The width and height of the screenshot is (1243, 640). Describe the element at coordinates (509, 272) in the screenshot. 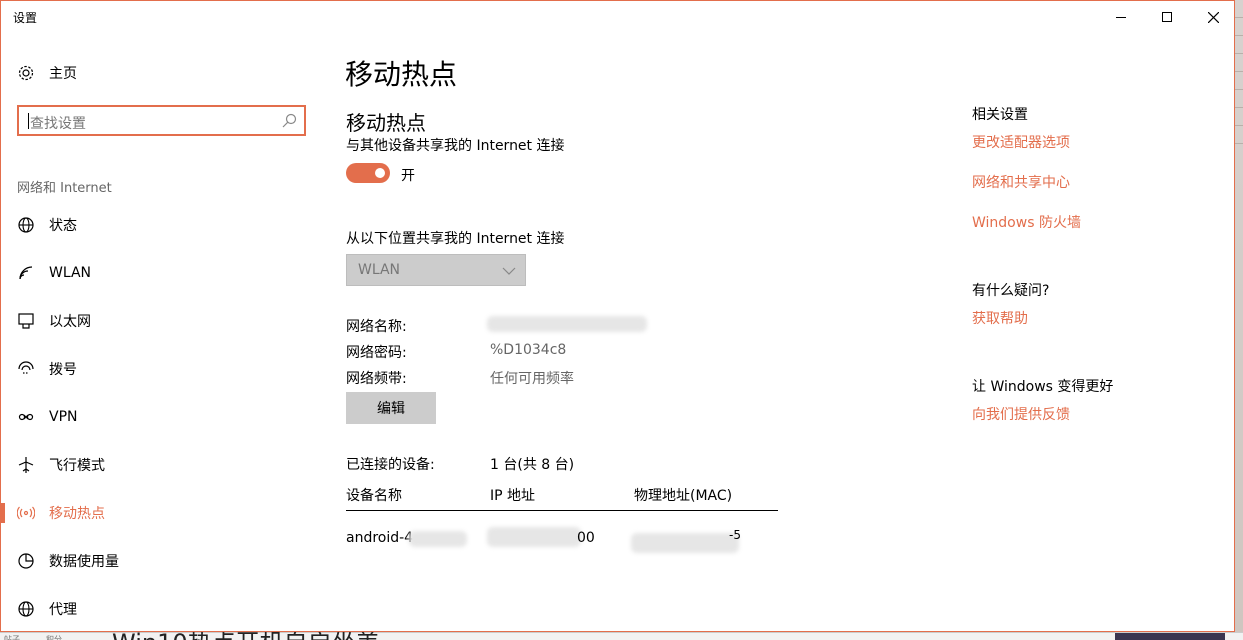

I see `chevron-down-icon` at that location.